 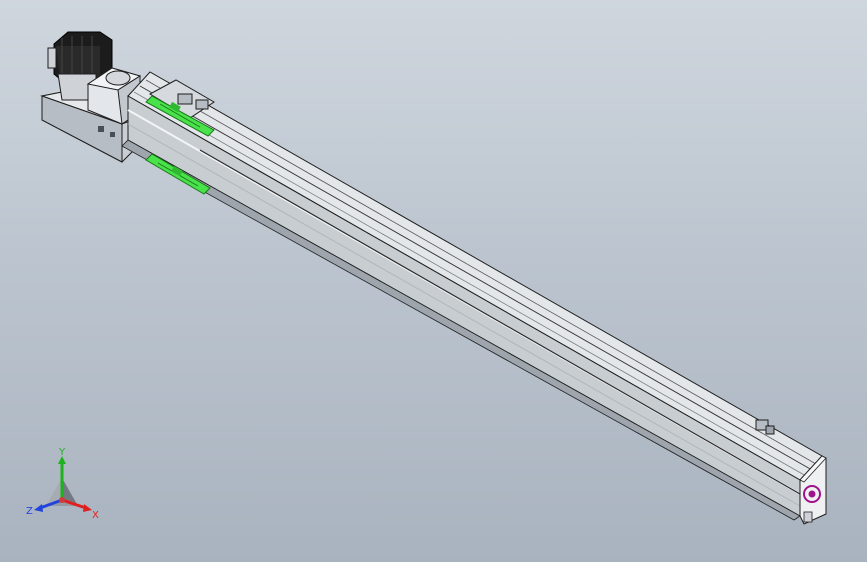 What do you see at coordinates (62, 453) in the screenshot?
I see `y-axis-label: Y` at bounding box center [62, 453].